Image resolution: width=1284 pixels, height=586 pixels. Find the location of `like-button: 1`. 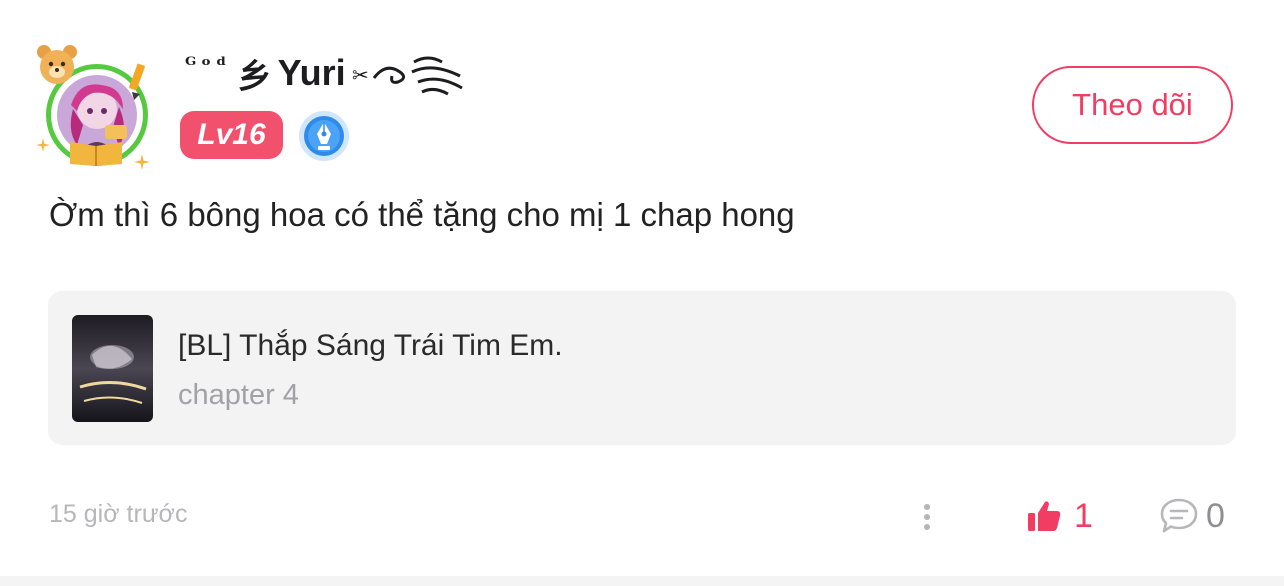

like-button: 1 is located at coordinates (1059, 516).